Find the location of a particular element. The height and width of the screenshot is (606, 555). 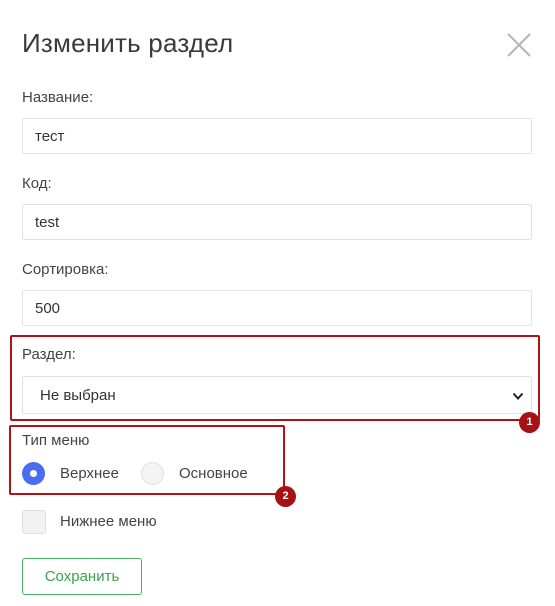

section-select: Не выбран is located at coordinates (277, 395).